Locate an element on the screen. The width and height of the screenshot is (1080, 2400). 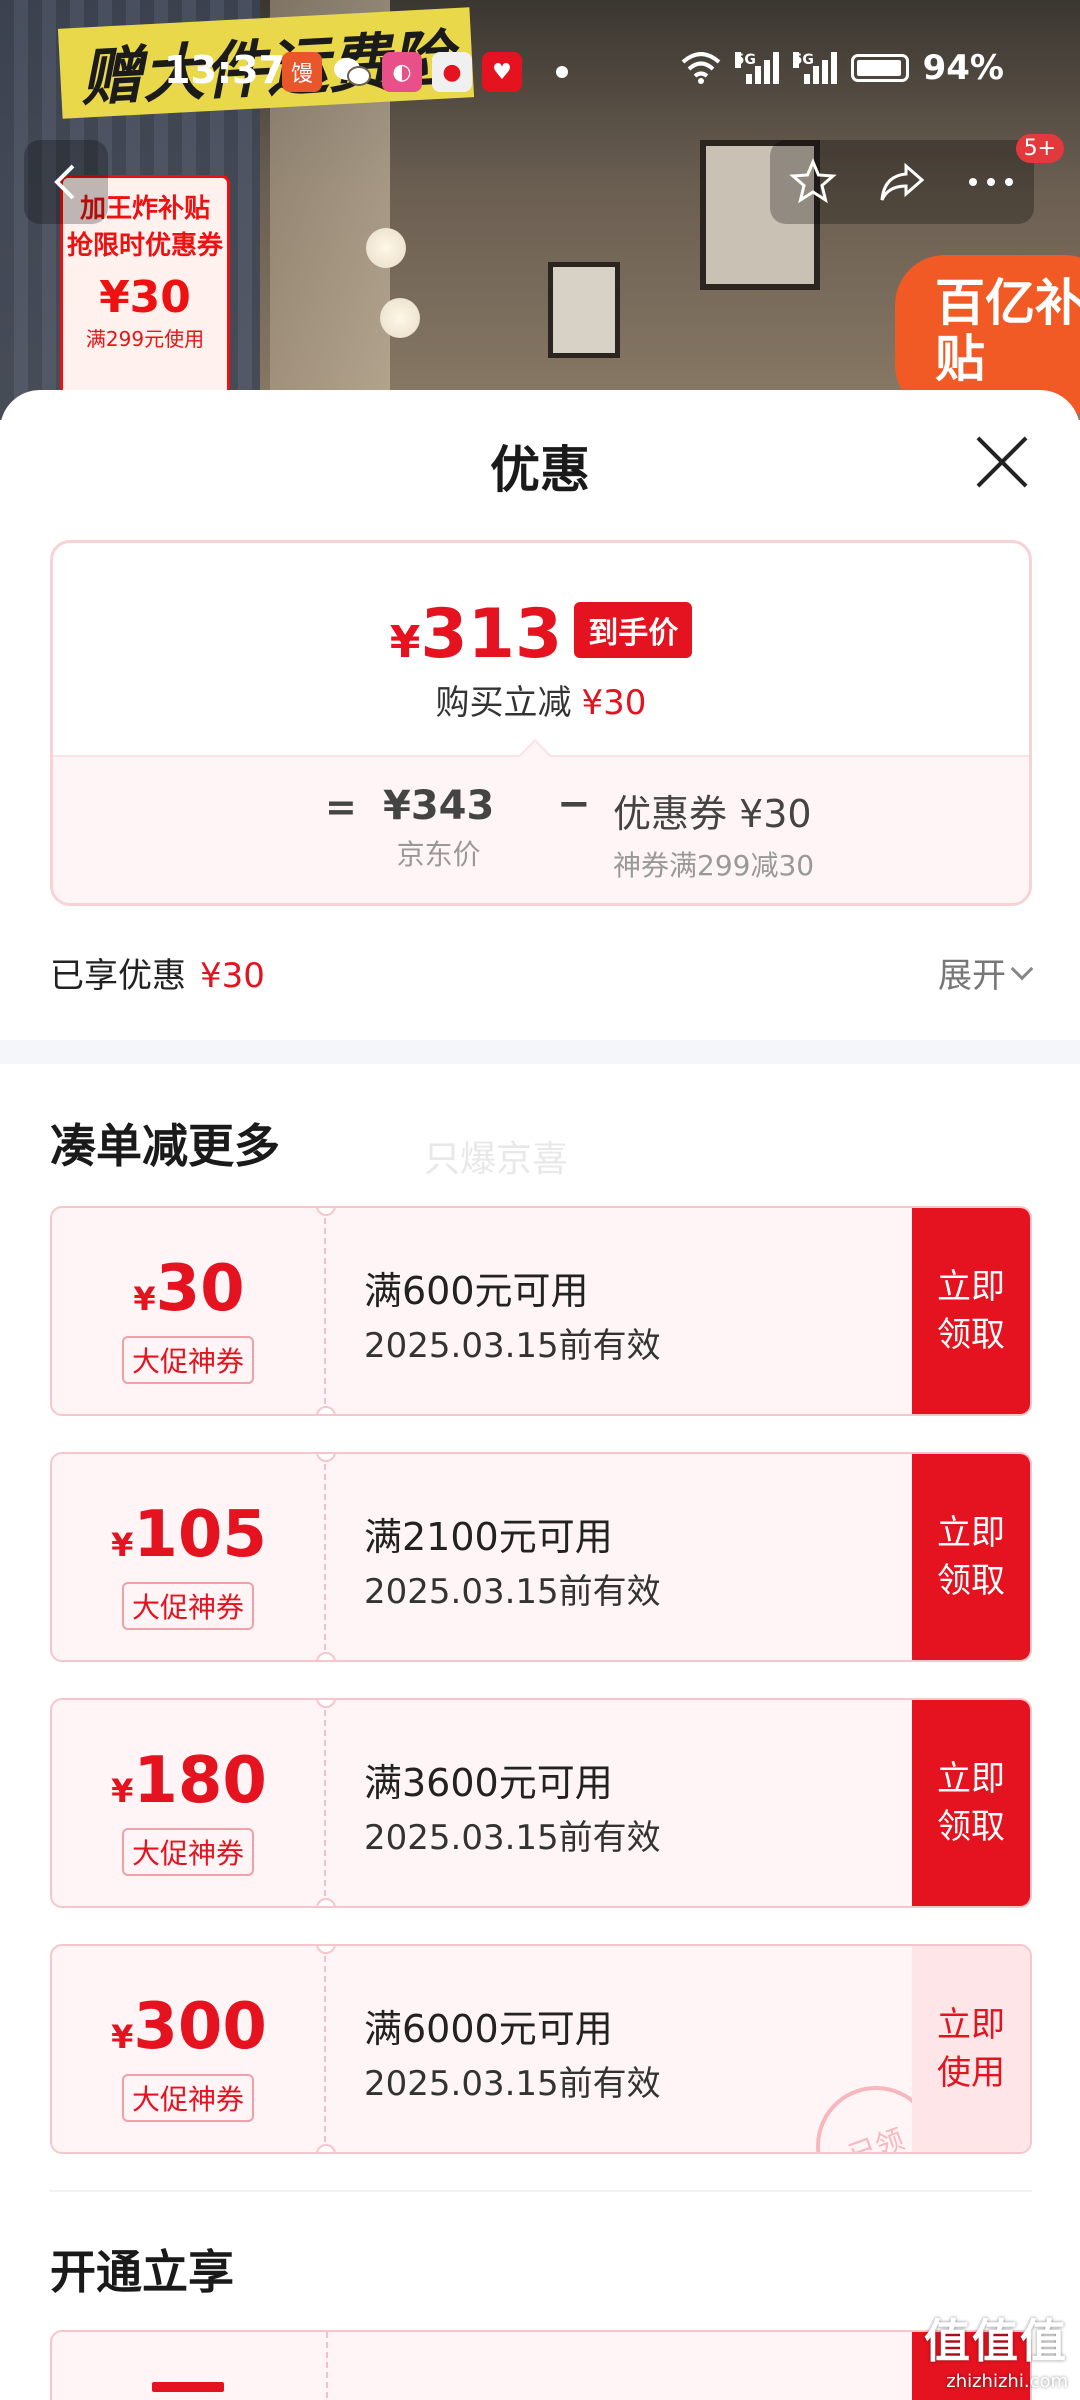
promo-value: ¥30 is located at coordinates (145, 297).